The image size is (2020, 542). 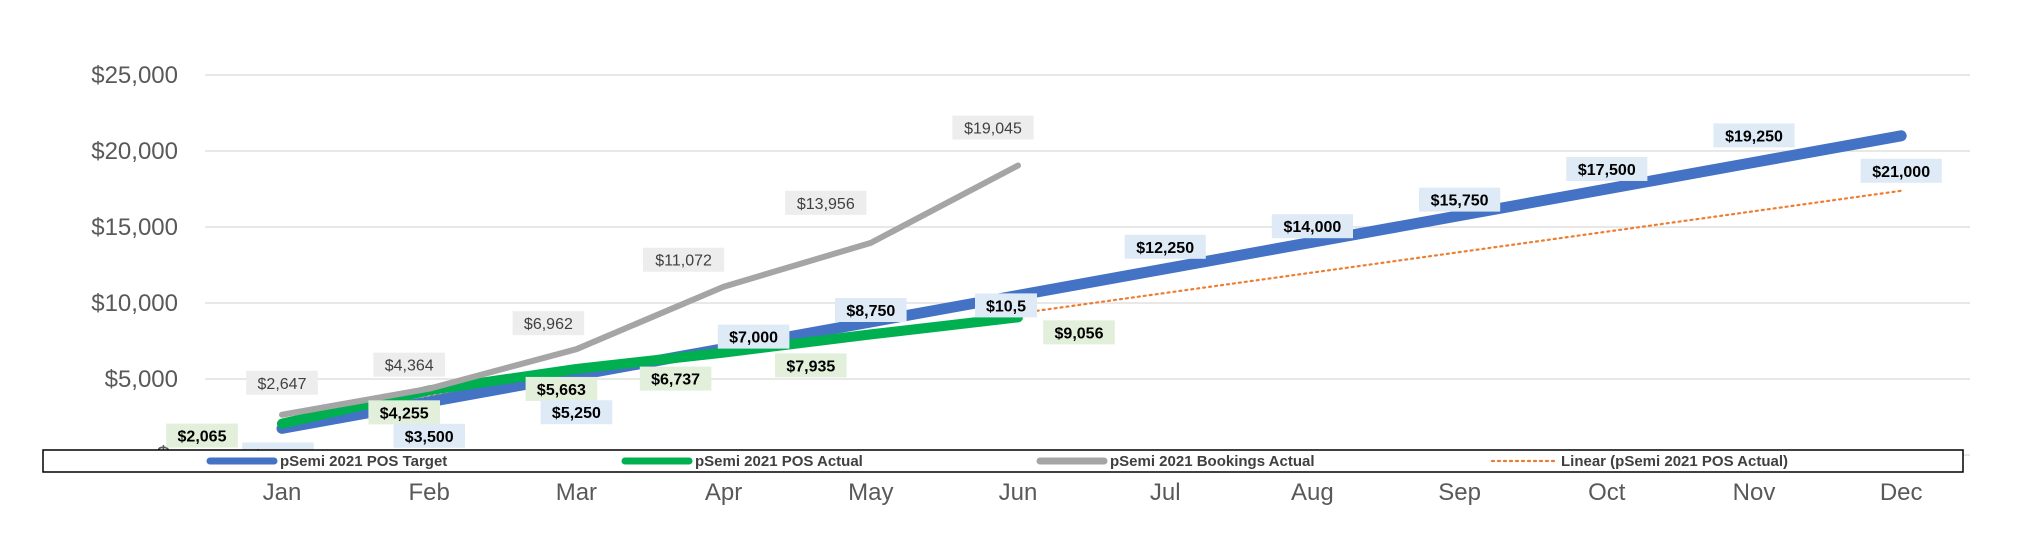 I want to click on data-label-target-group: $15,750, so click(x=1460, y=199).